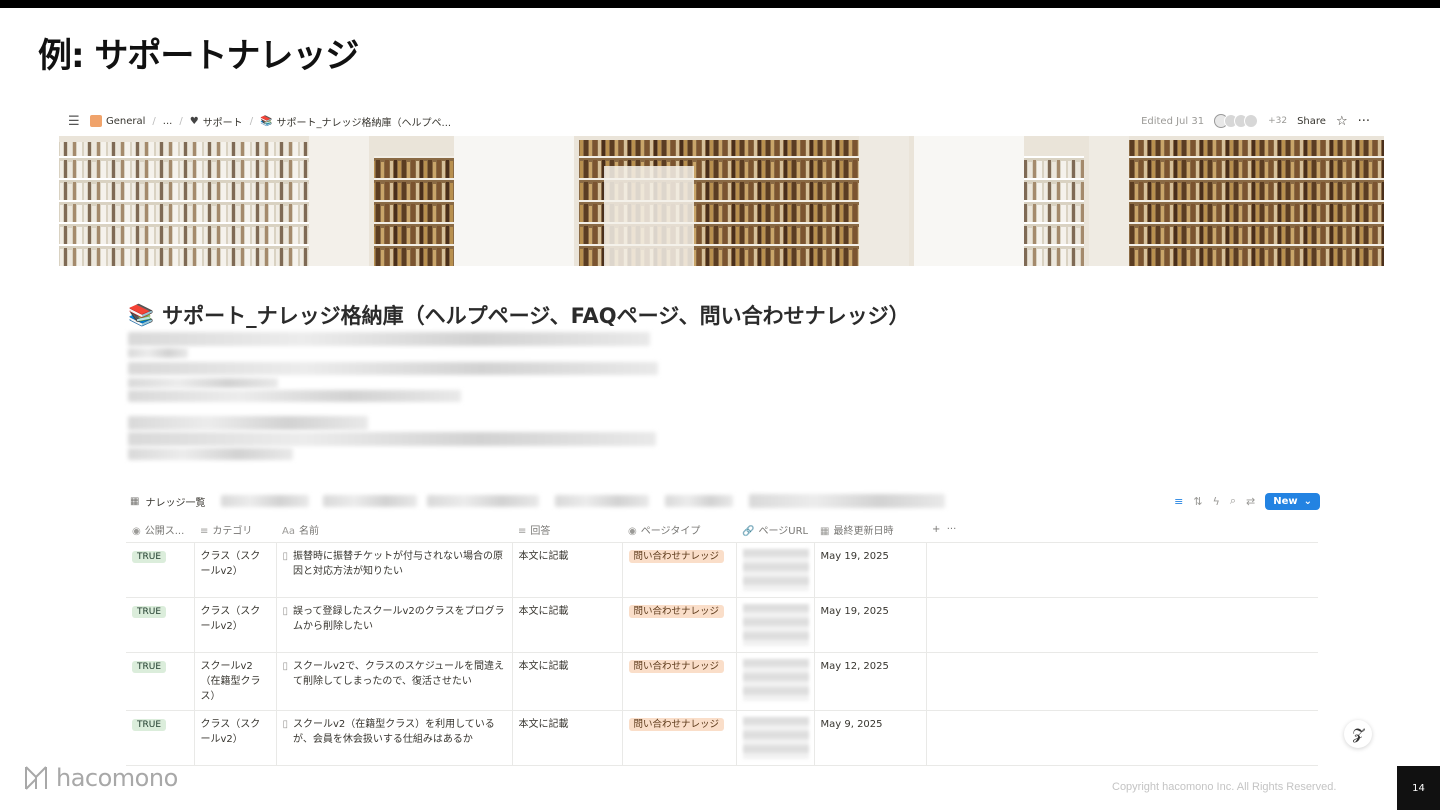 The height and width of the screenshot is (810, 1440). What do you see at coordinates (135, 501) in the screenshot?
I see `table-icon: ▦` at bounding box center [135, 501].